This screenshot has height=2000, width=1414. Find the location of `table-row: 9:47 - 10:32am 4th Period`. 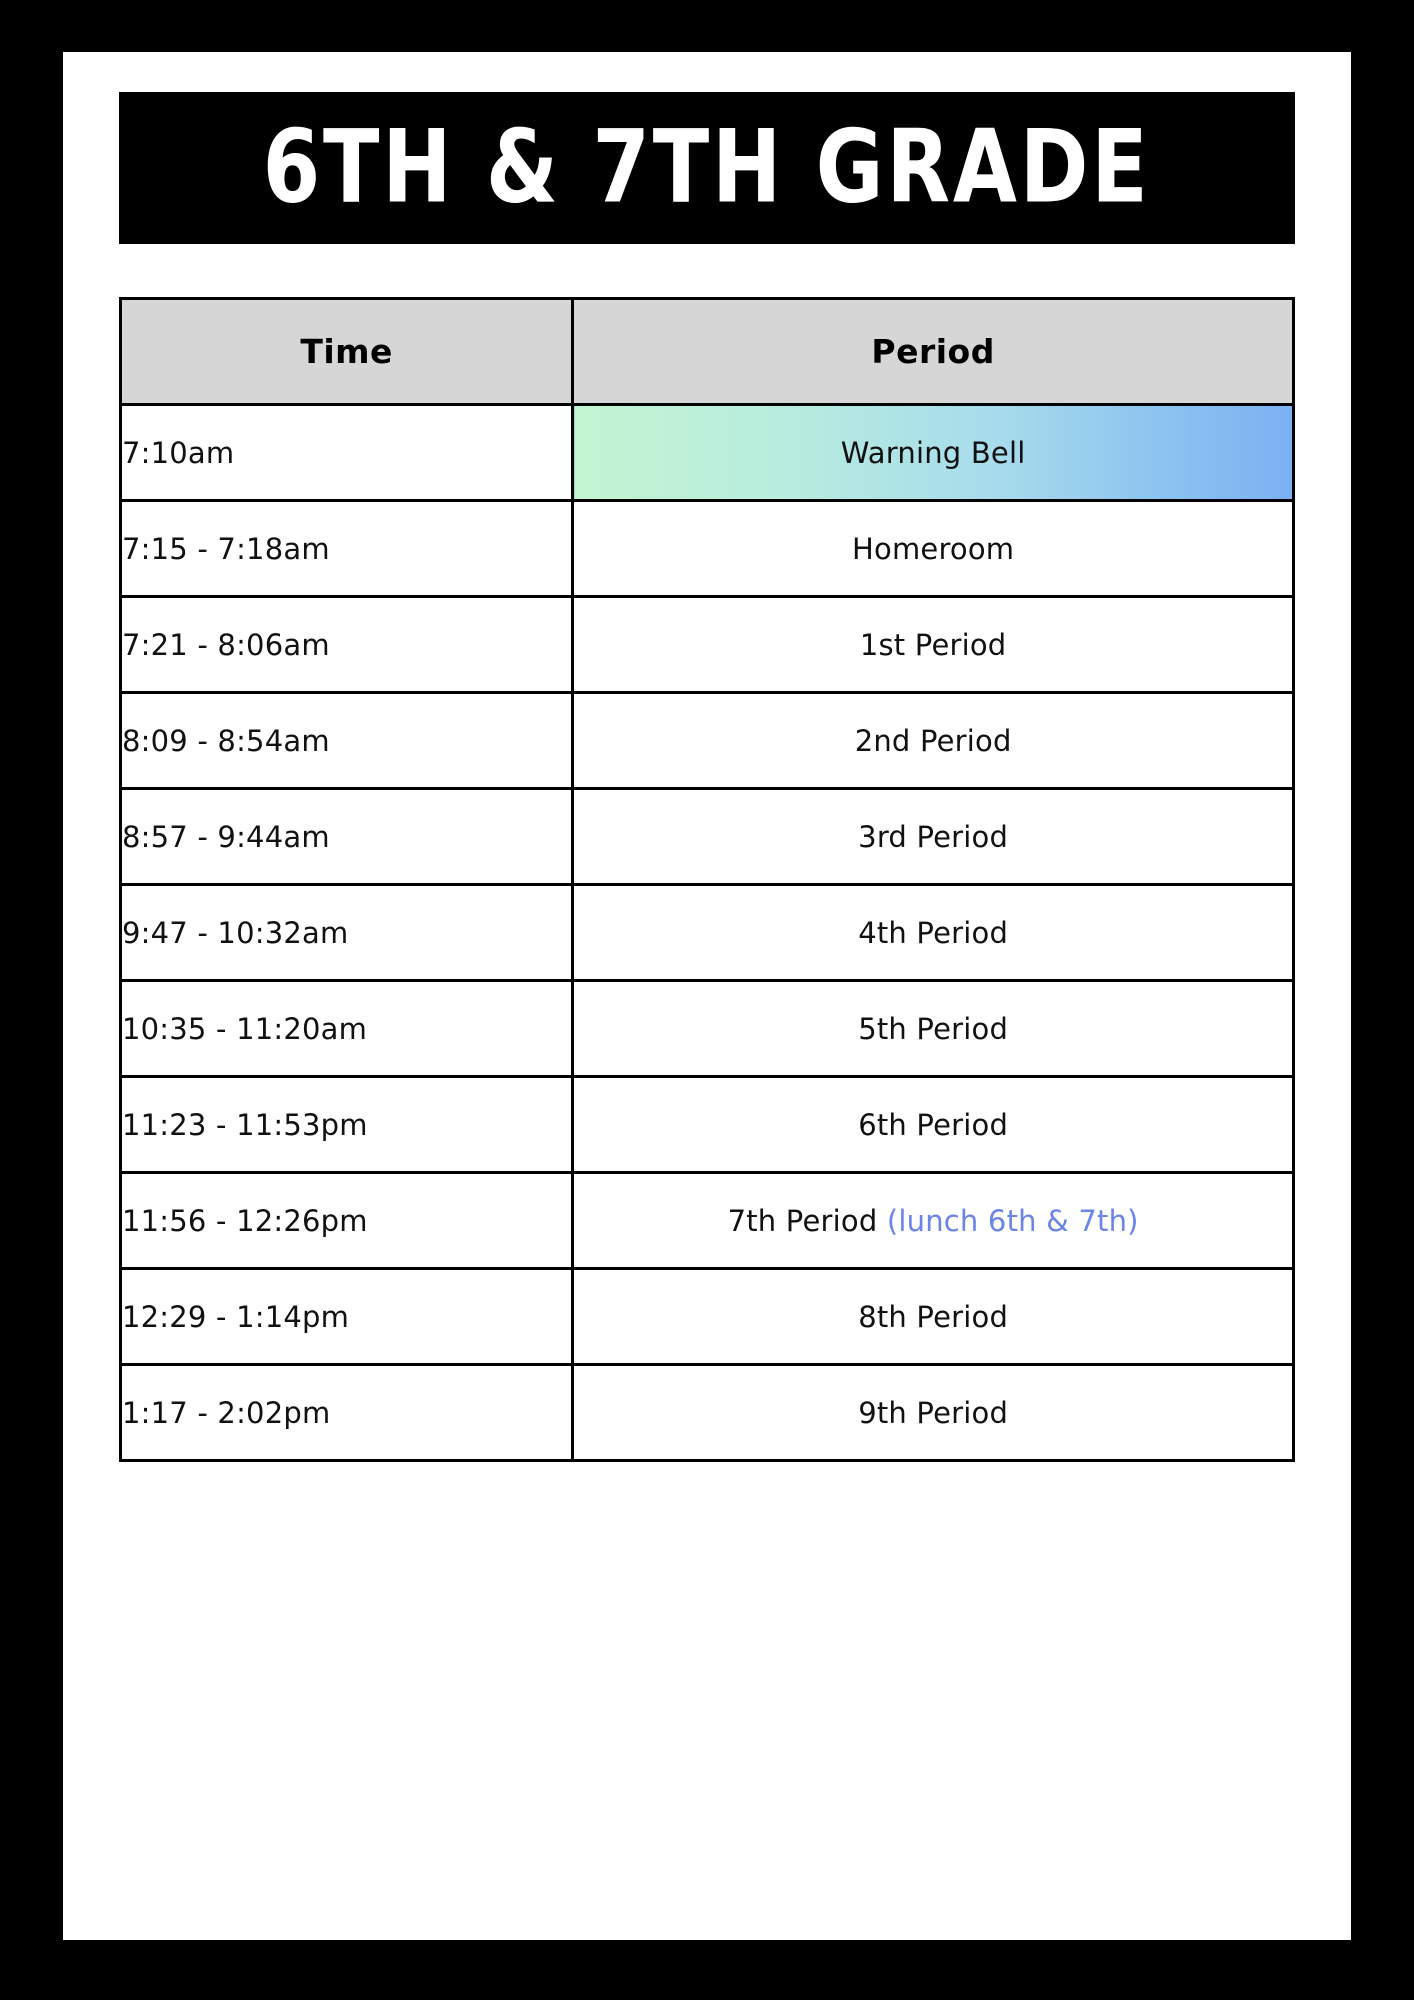

table-row: 9:47 - 10:32am 4th Period is located at coordinates (706, 932).